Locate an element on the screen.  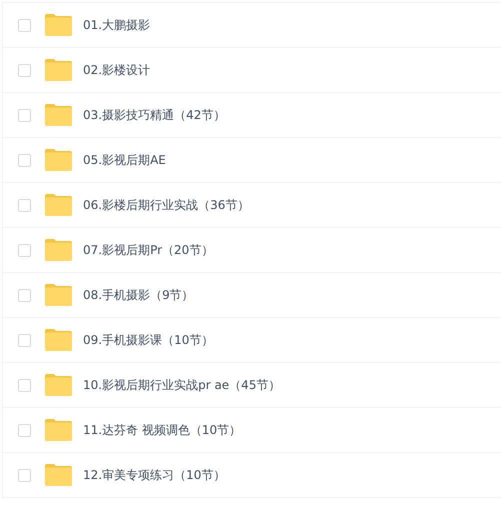
folder-name: 05.影视后期AE is located at coordinates (124, 160).